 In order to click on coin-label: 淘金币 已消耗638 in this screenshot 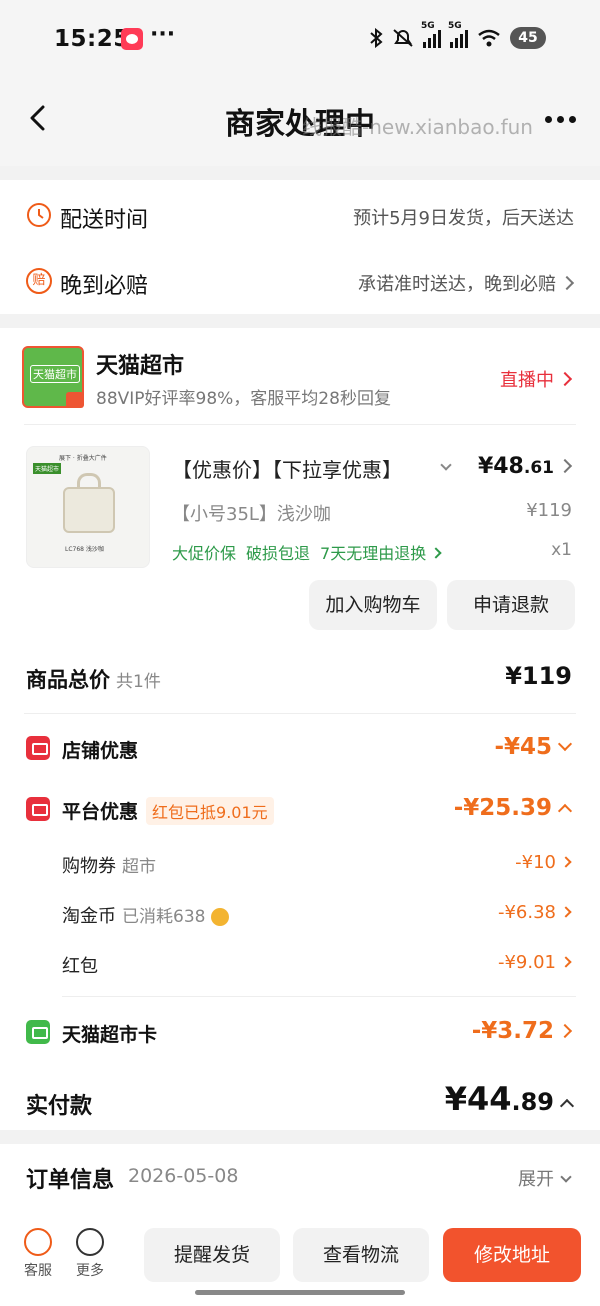, I will do `click(146, 915)`.